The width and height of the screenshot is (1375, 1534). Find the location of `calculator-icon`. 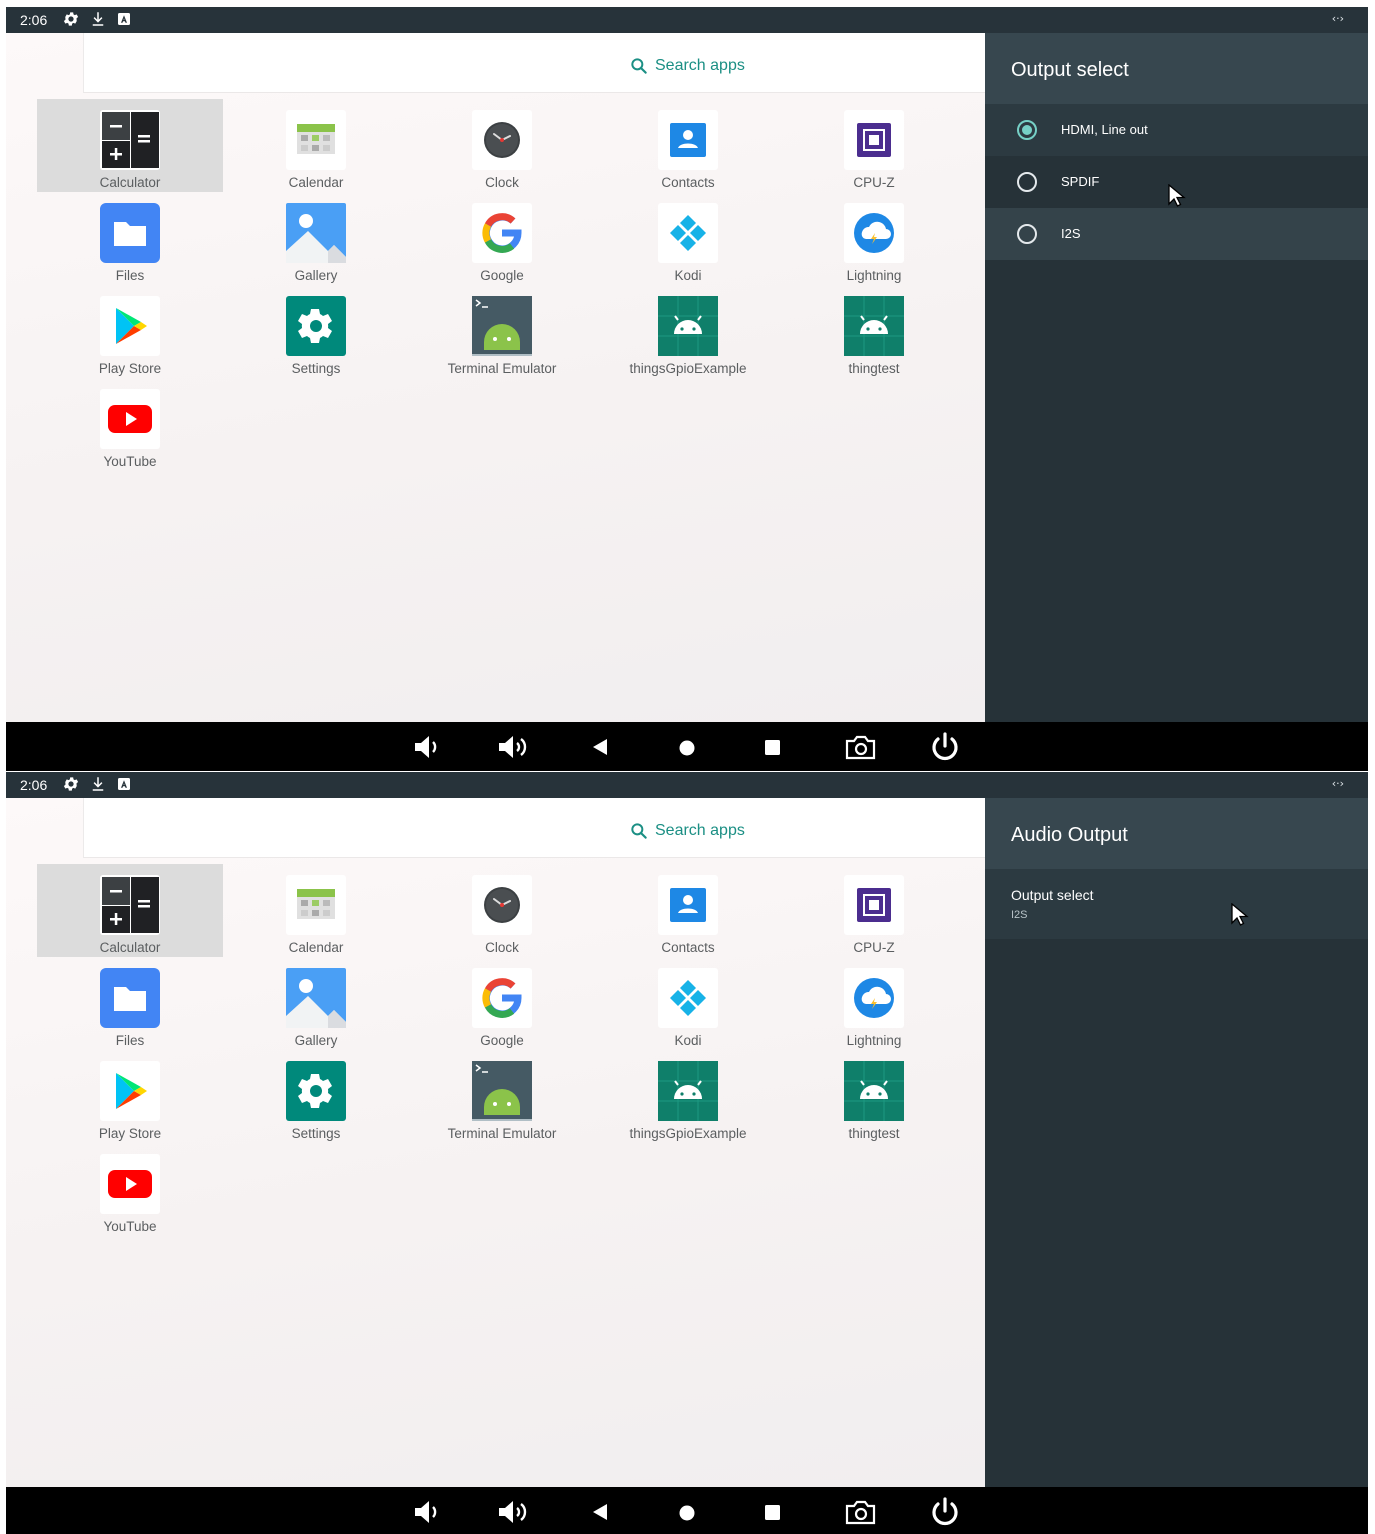

calculator-icon is located at coordinates (130, 140).